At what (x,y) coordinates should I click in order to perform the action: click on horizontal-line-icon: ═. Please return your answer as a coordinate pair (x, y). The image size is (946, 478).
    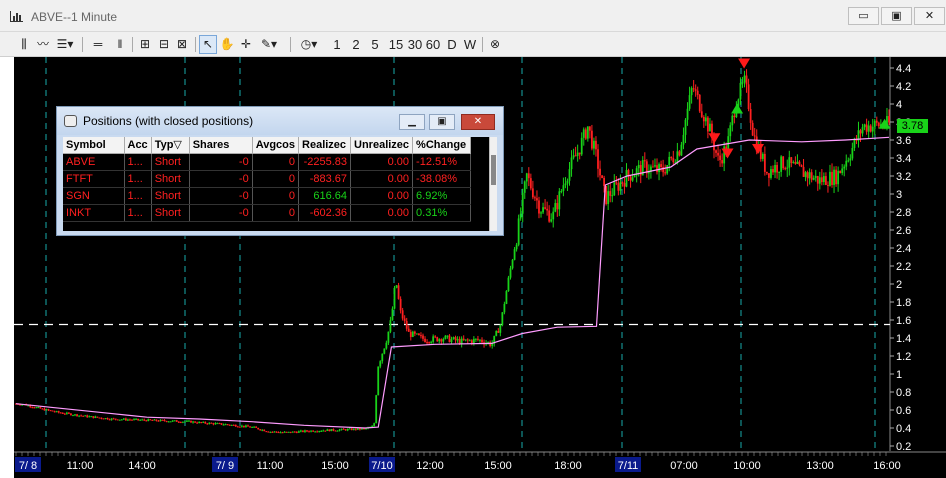
    Looking at the image, I should click on (98, 44).